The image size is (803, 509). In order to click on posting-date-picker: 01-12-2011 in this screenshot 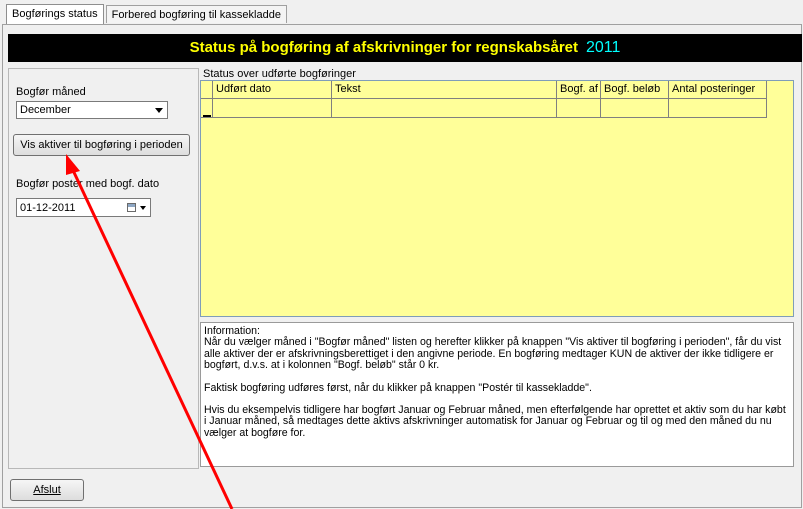, I will do `click(83, 207)`.